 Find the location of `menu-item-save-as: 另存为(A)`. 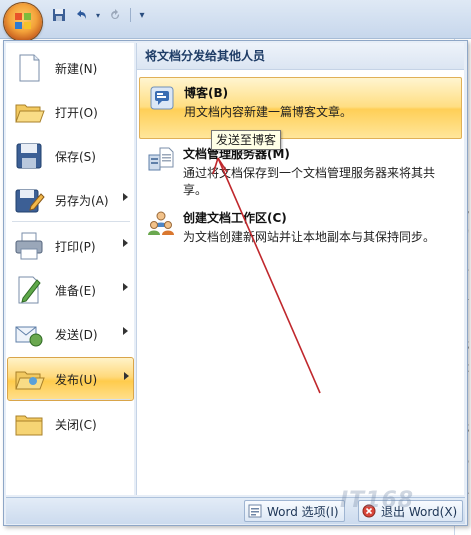

menu-item-save-as: 另存为(A) is located at coordinates (70, 200).